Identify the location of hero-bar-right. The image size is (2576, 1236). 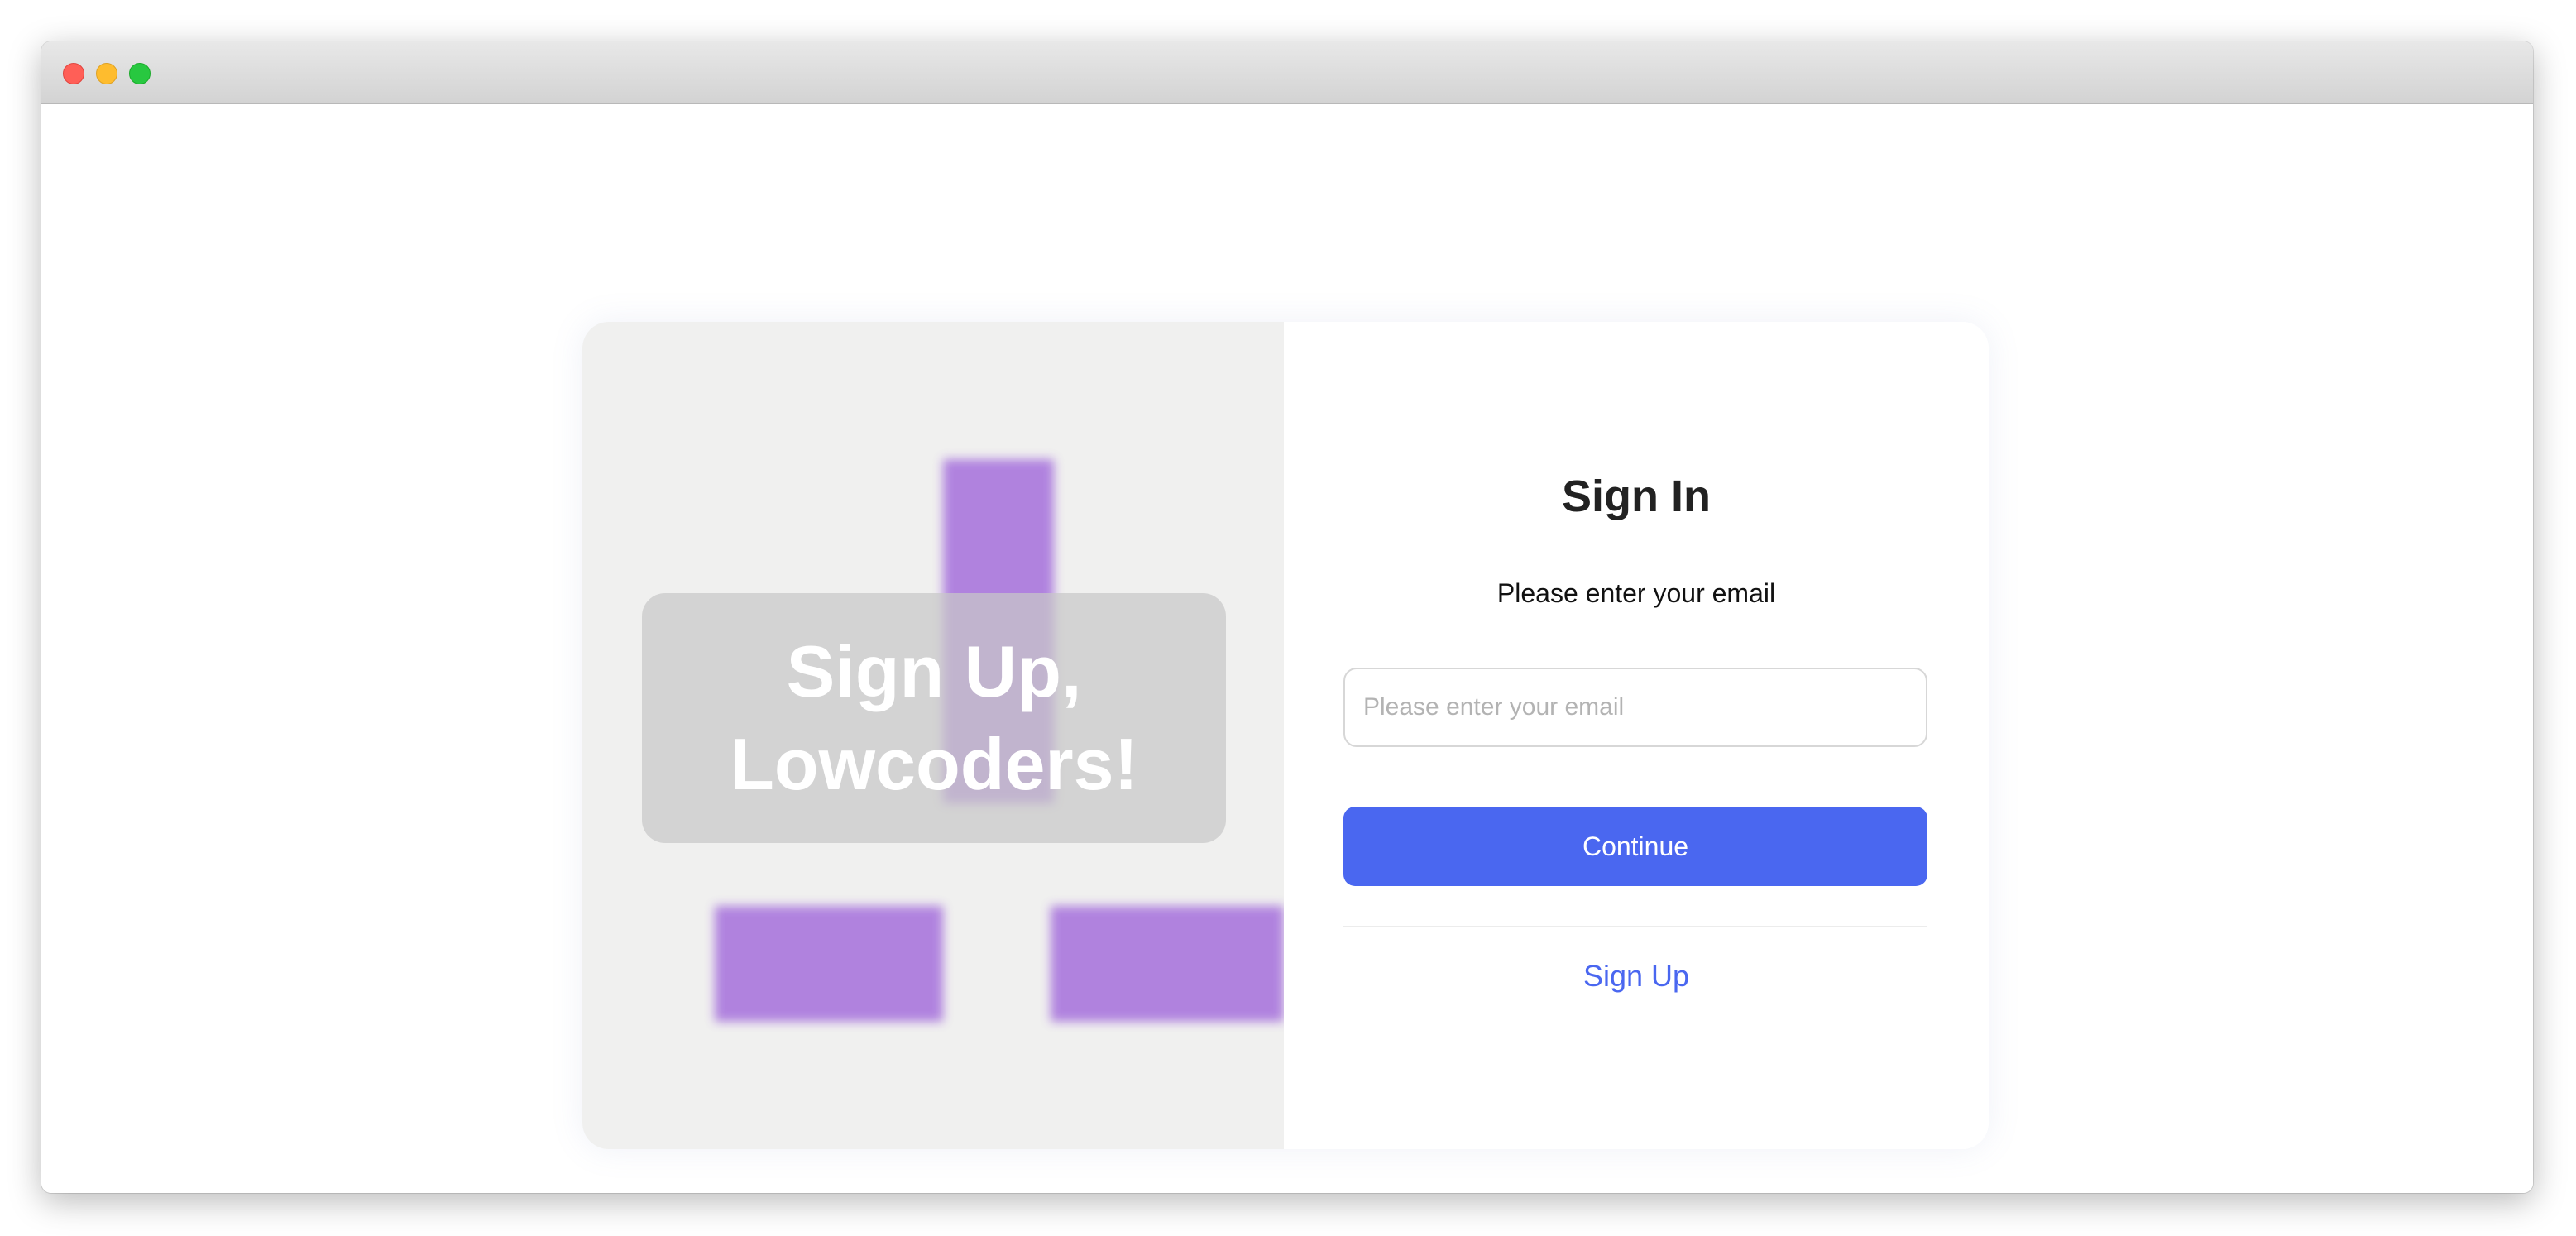
(1168, 964).